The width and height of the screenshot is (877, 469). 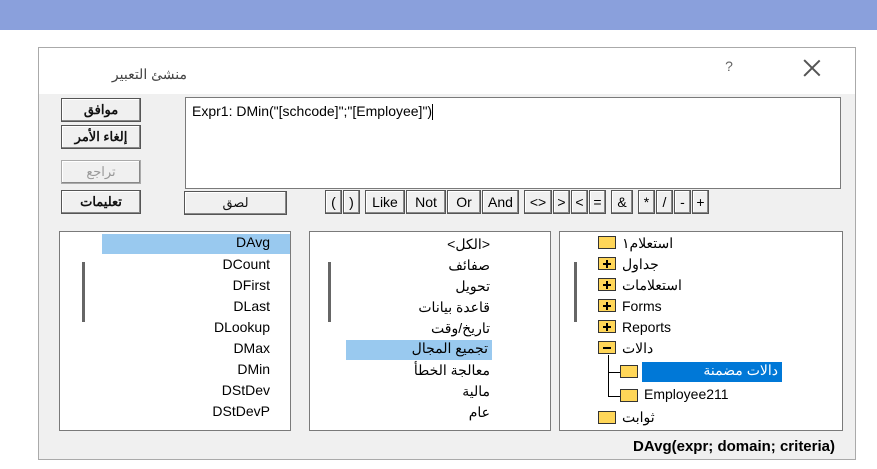 I want to click on tree-item: Forms, so click(x=642, y=306).